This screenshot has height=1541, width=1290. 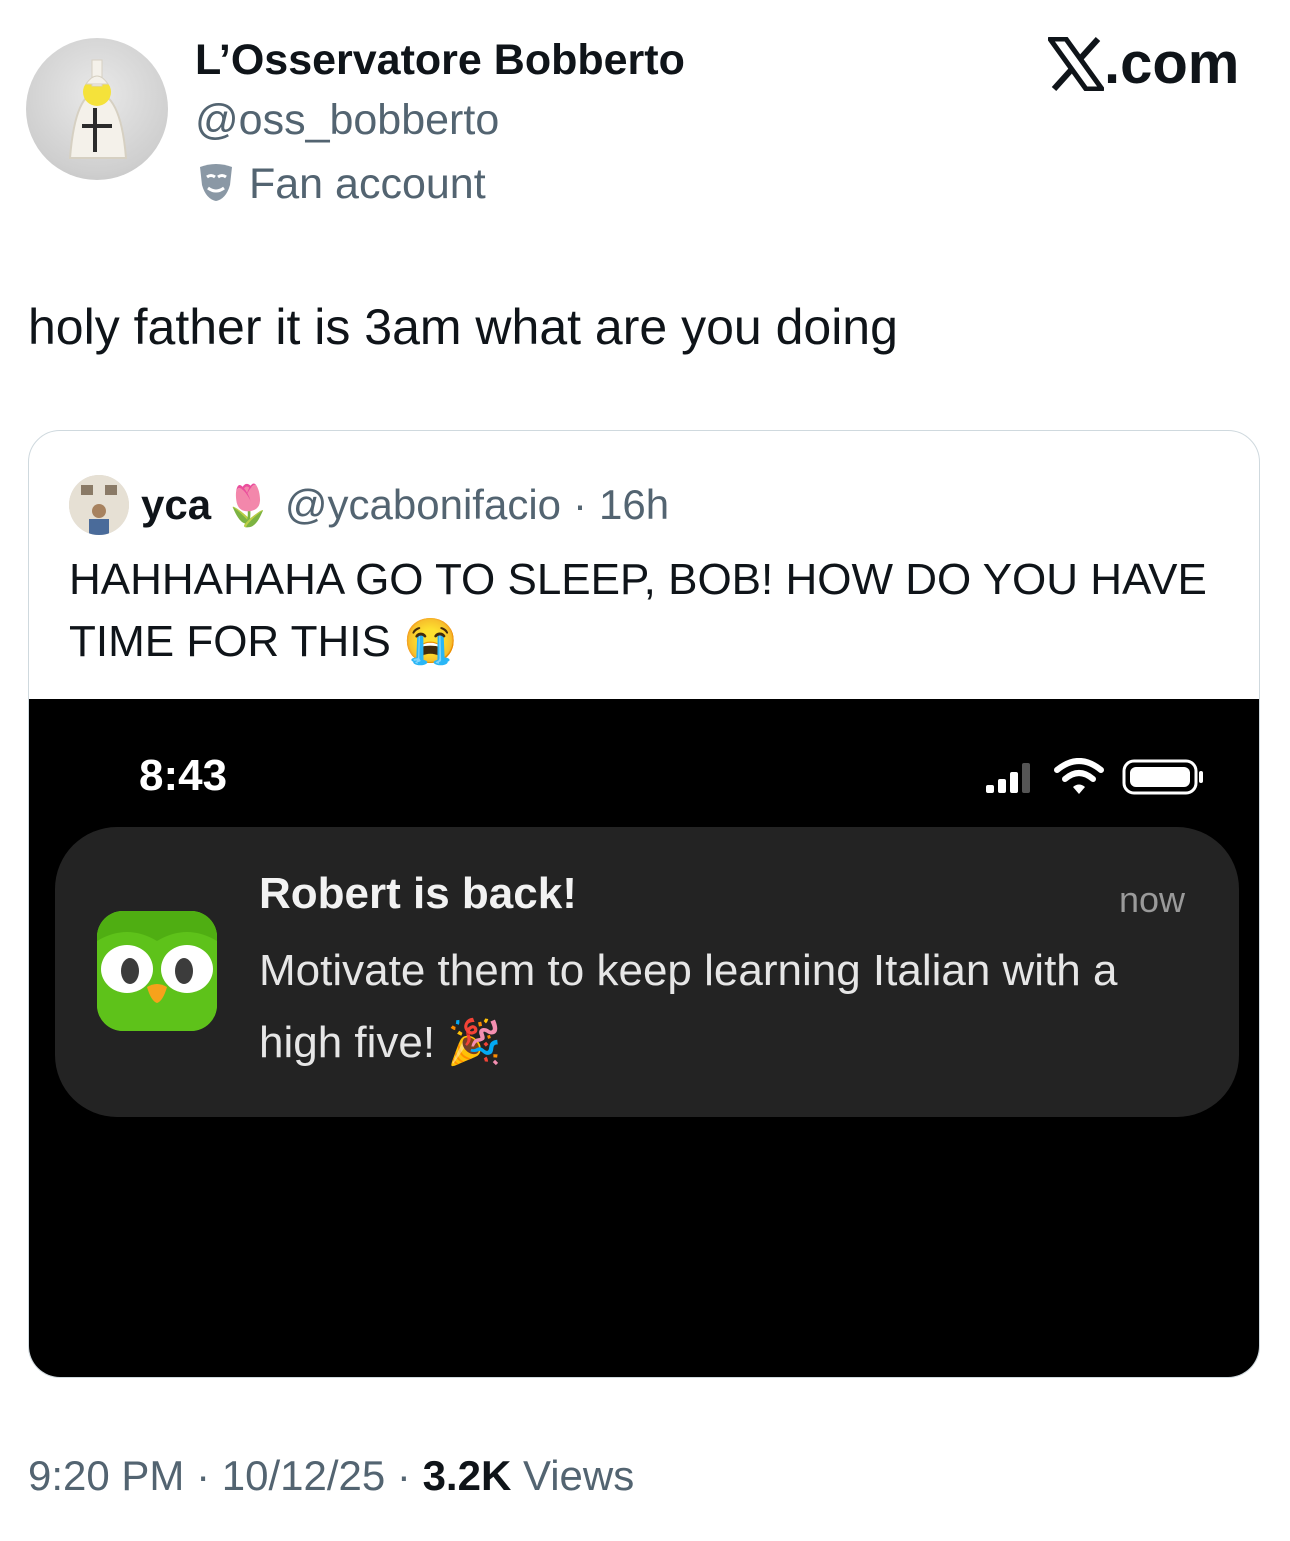 I want to click on notification-time: now, so click(x=1151, y=899).